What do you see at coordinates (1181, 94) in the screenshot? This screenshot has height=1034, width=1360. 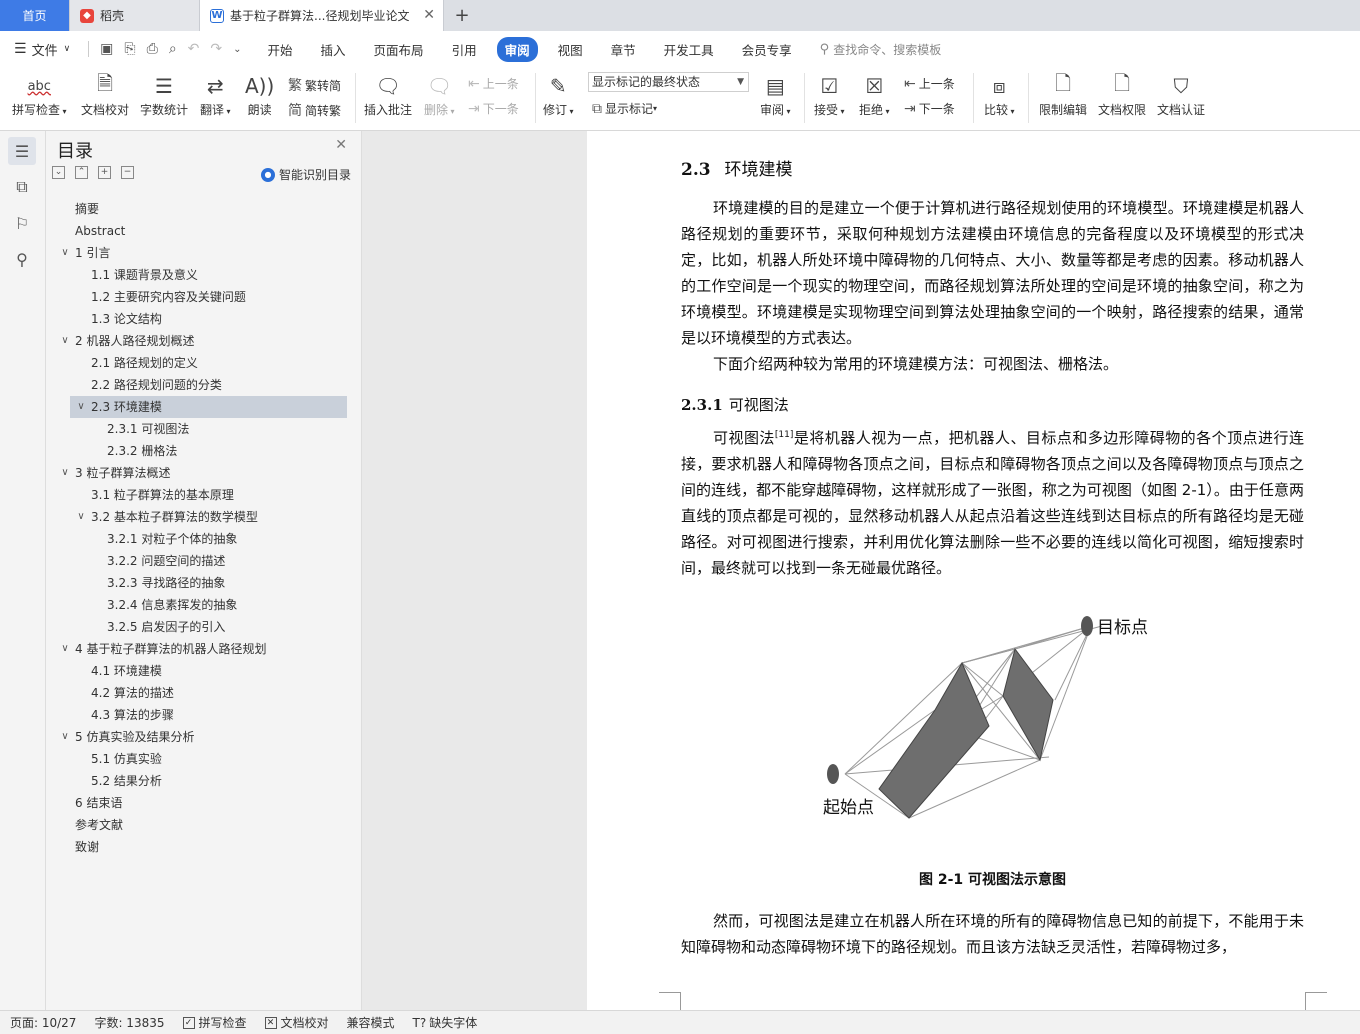 I see `doc-certify-button: ⛉ 文档认证` at bounding box center [1181, 94].